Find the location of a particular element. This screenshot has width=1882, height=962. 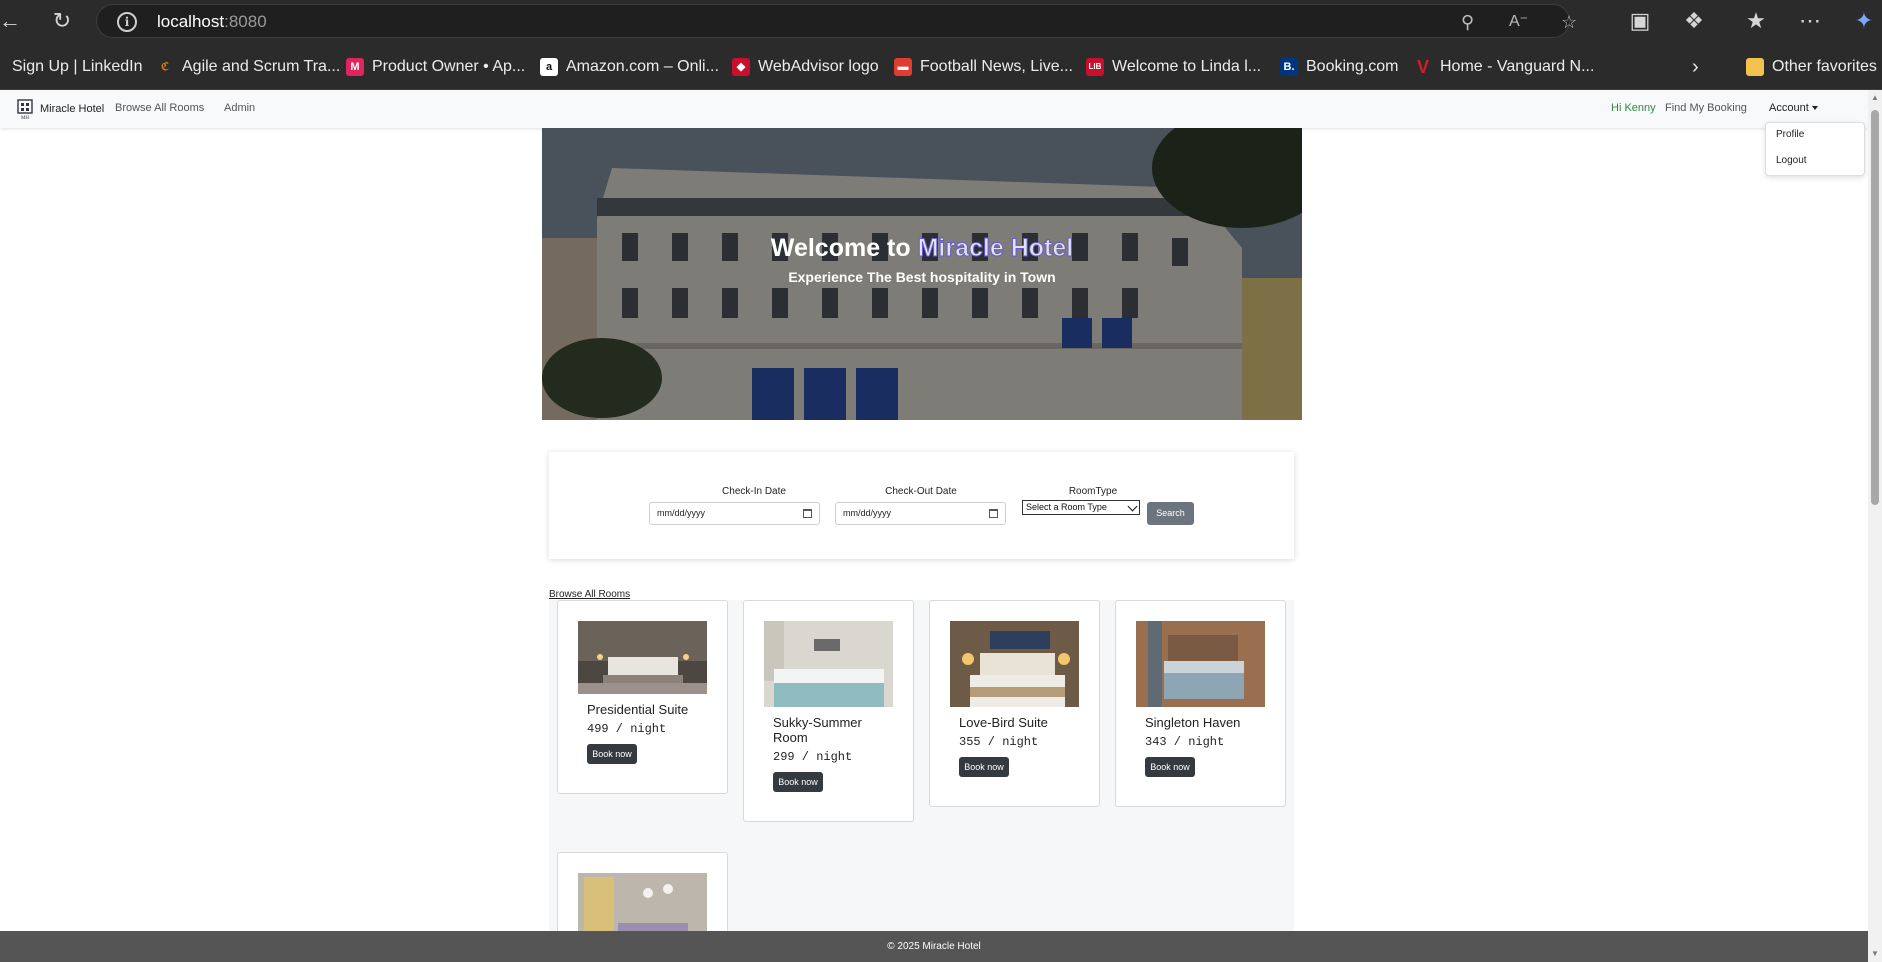

checkout-placeholder: mm/dd/yyyy is located at coordinates (867, 513).